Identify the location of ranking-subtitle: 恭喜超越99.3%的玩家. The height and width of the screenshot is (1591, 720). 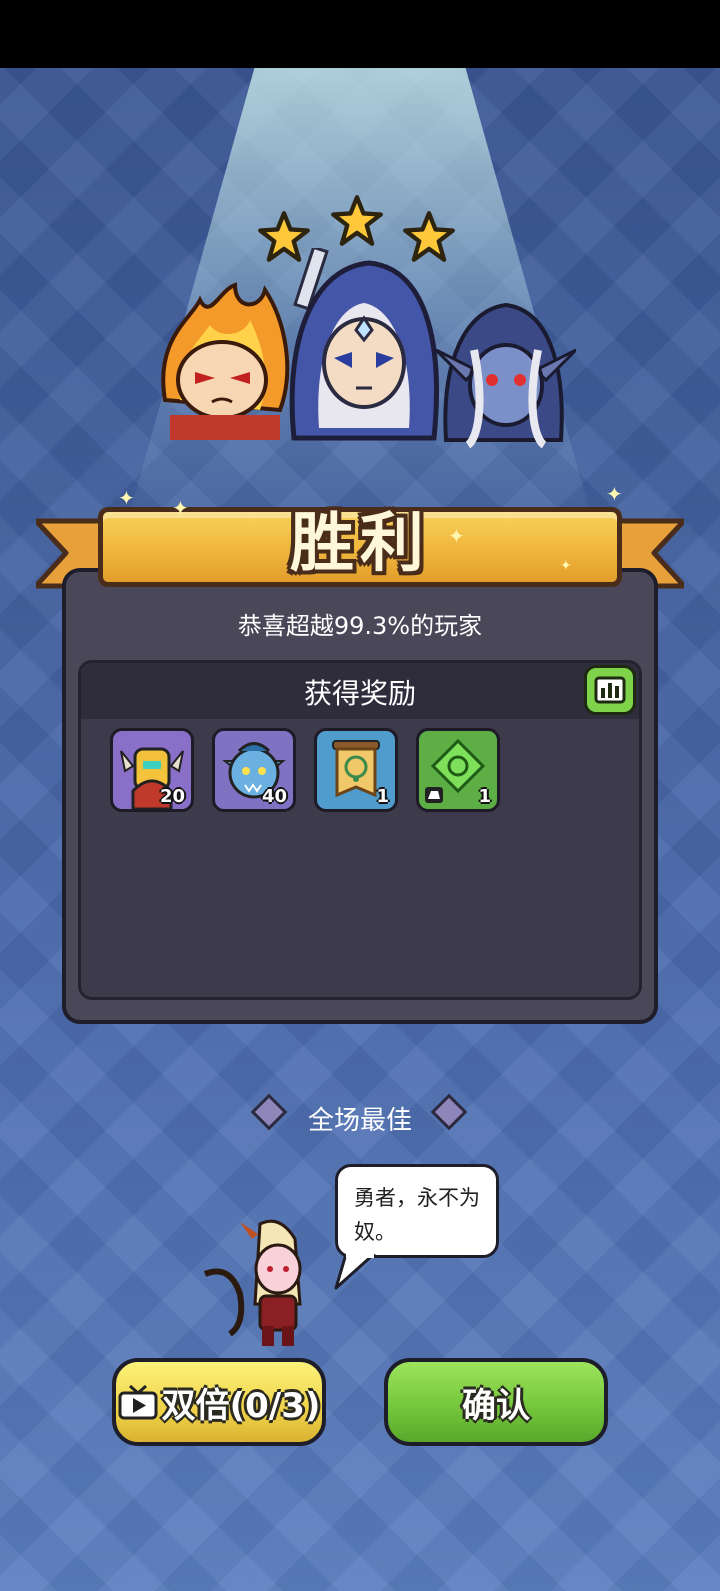
(360, 626).